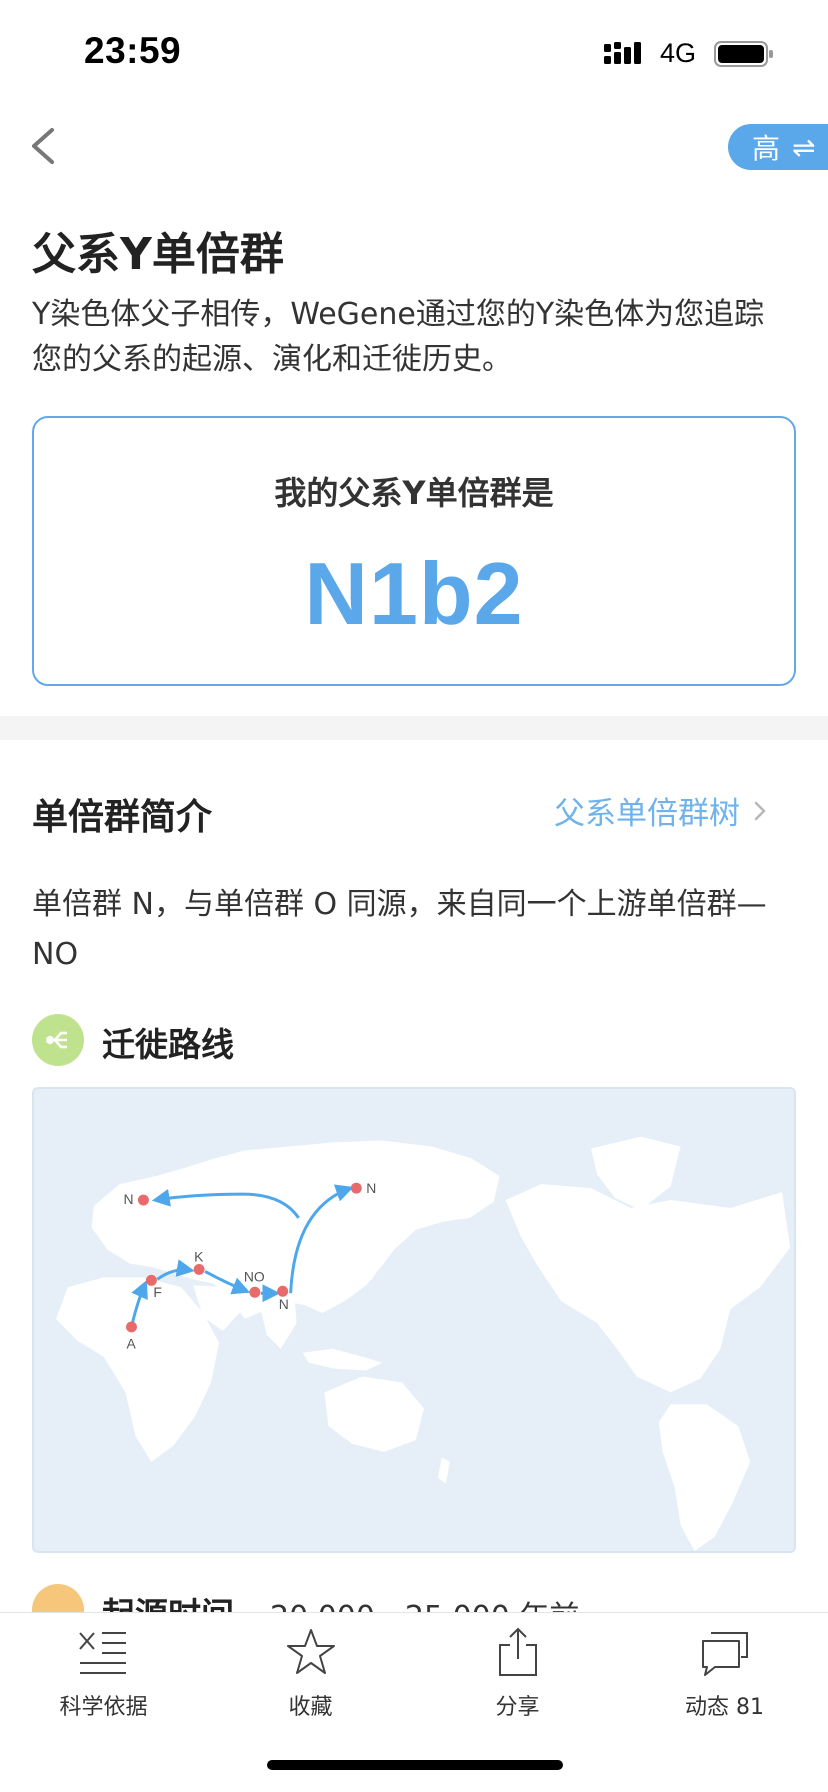  I want to click on section-divider, so click(414, 728).